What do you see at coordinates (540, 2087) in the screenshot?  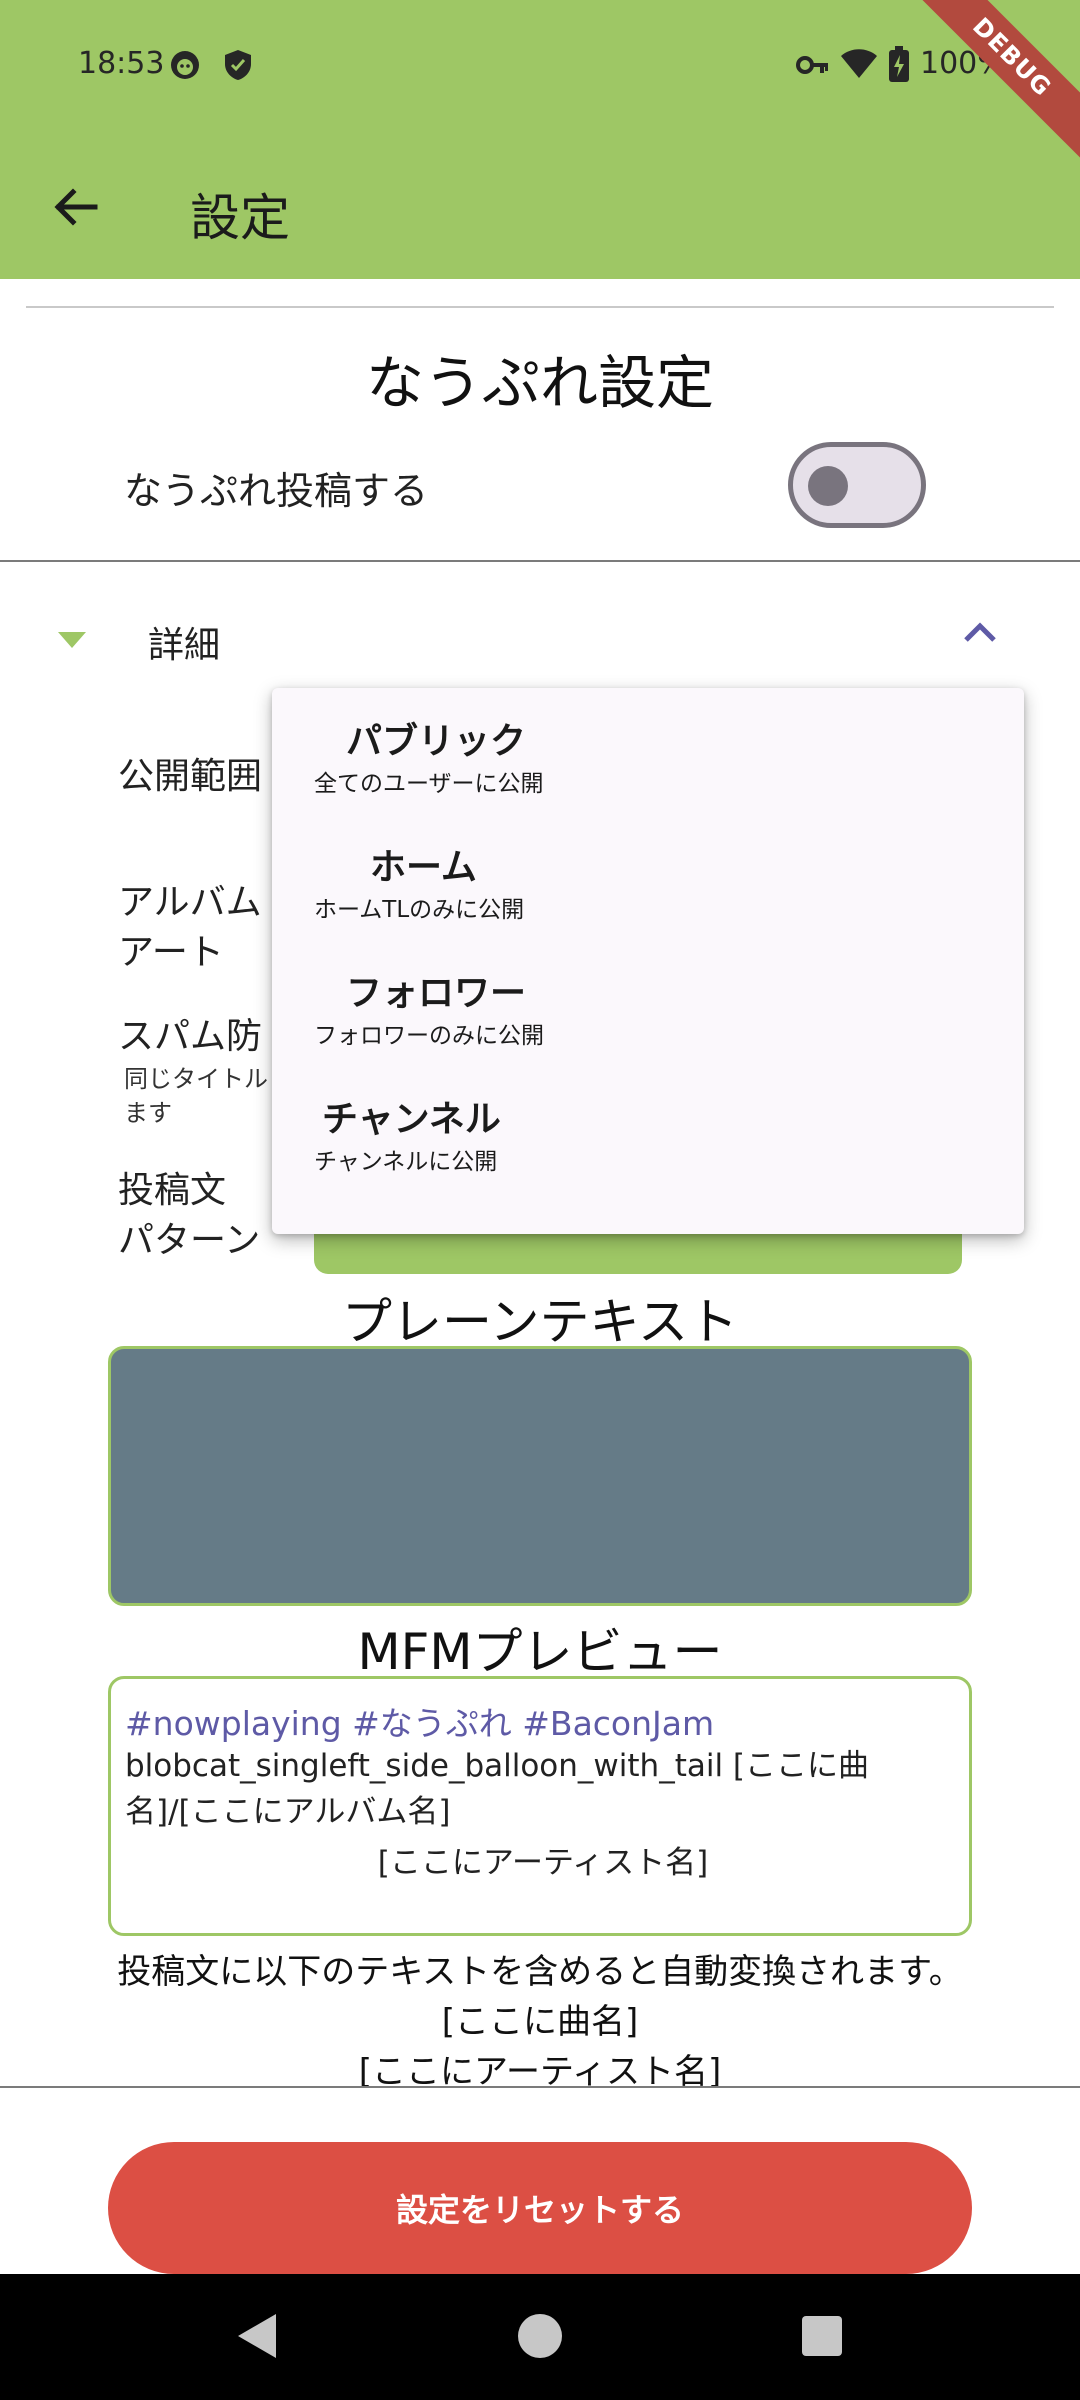 I see `divider-bottom` at bounding box center [540, 2087].